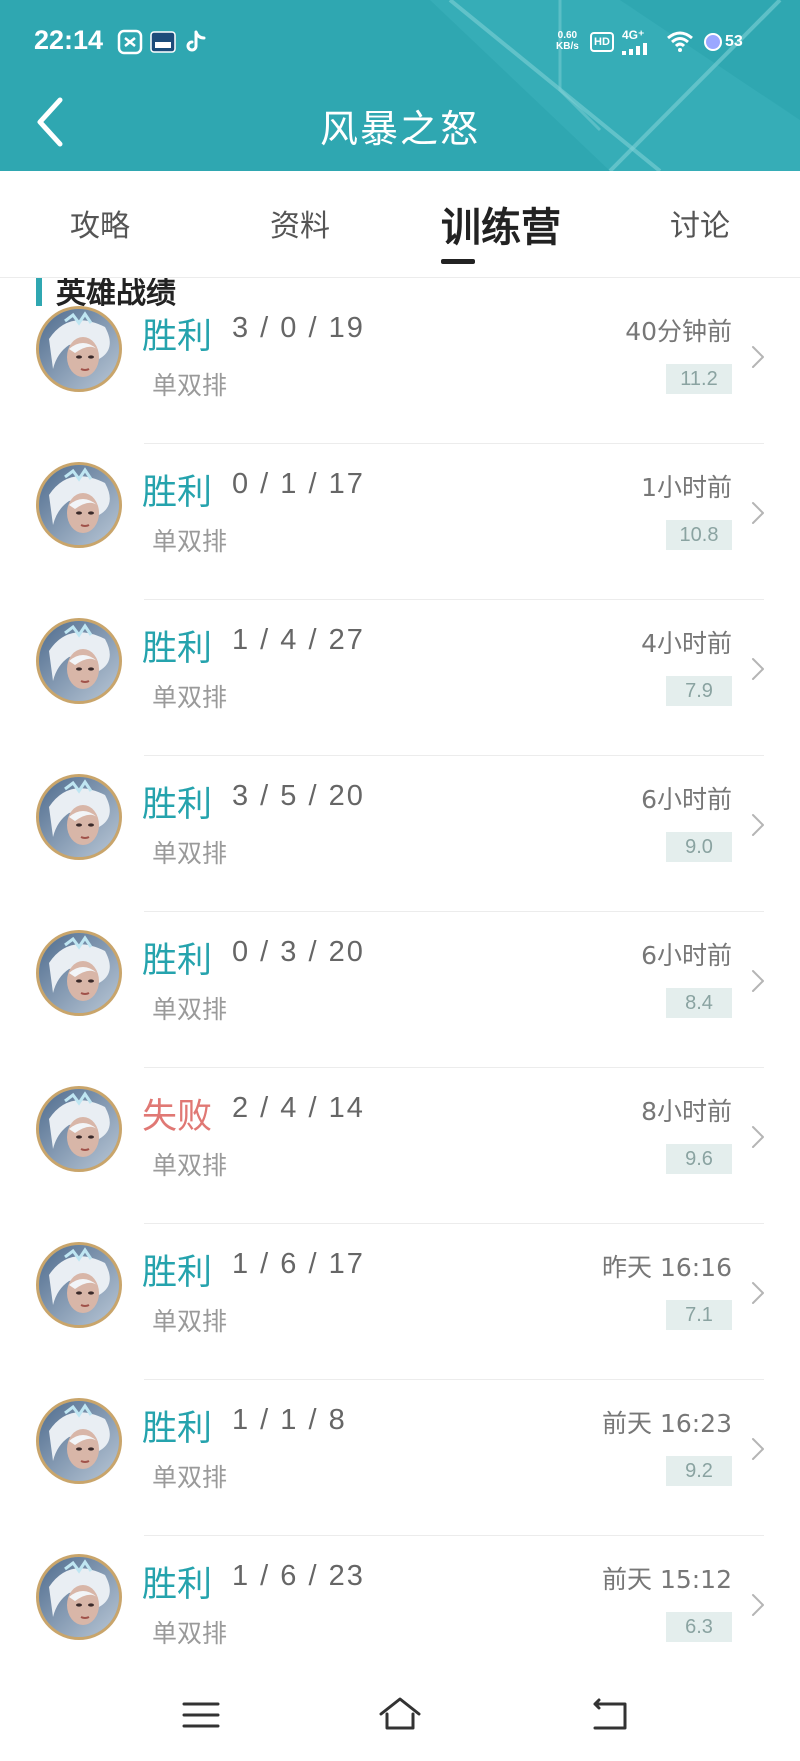  Describe the element at coordinates (400, 678) in the screenshot. I see `match-row: 胜利 1 / 4 / 27 单双排 4小时前 7.9` at that location.